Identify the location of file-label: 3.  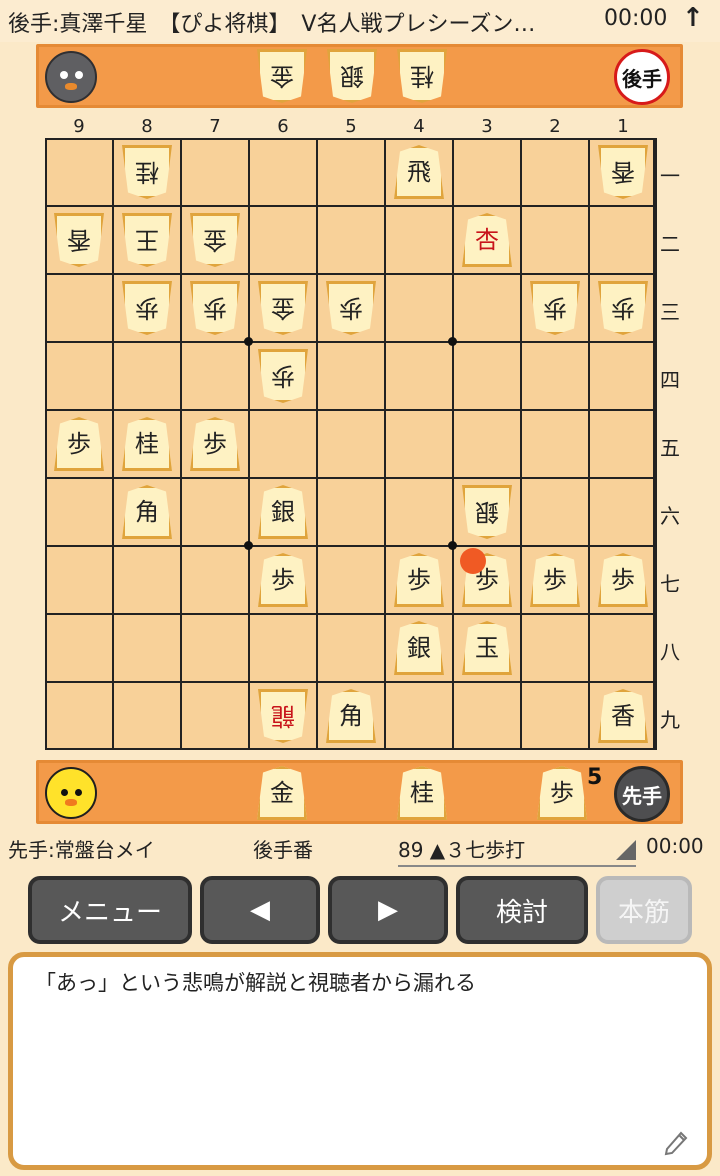
(487, 126).